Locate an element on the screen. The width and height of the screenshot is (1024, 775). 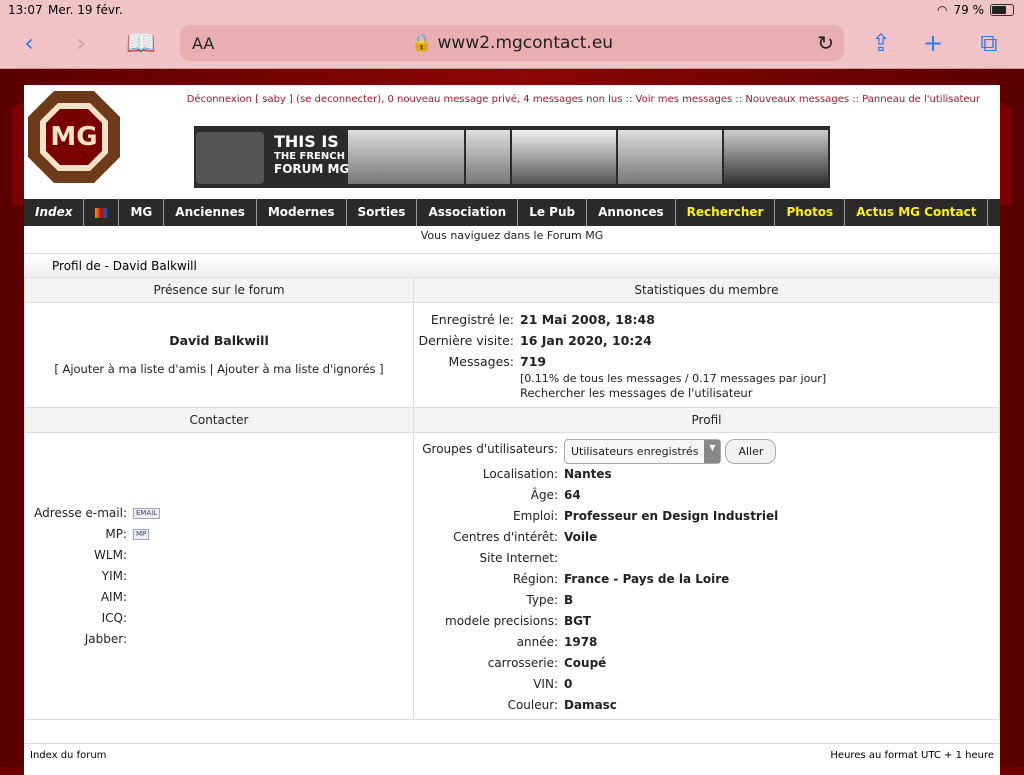
banner-line1: THIS IS is located at coordinates (306, 141).